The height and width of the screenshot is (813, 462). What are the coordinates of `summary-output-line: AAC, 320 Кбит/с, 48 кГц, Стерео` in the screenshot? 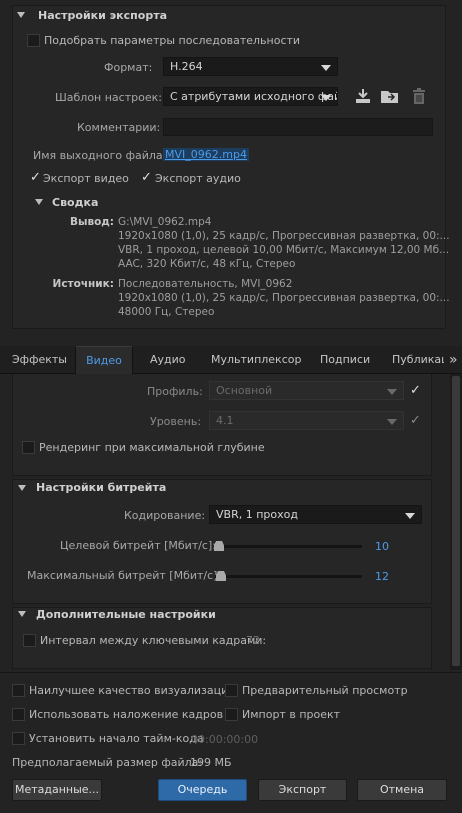 It's located at (207, 264).